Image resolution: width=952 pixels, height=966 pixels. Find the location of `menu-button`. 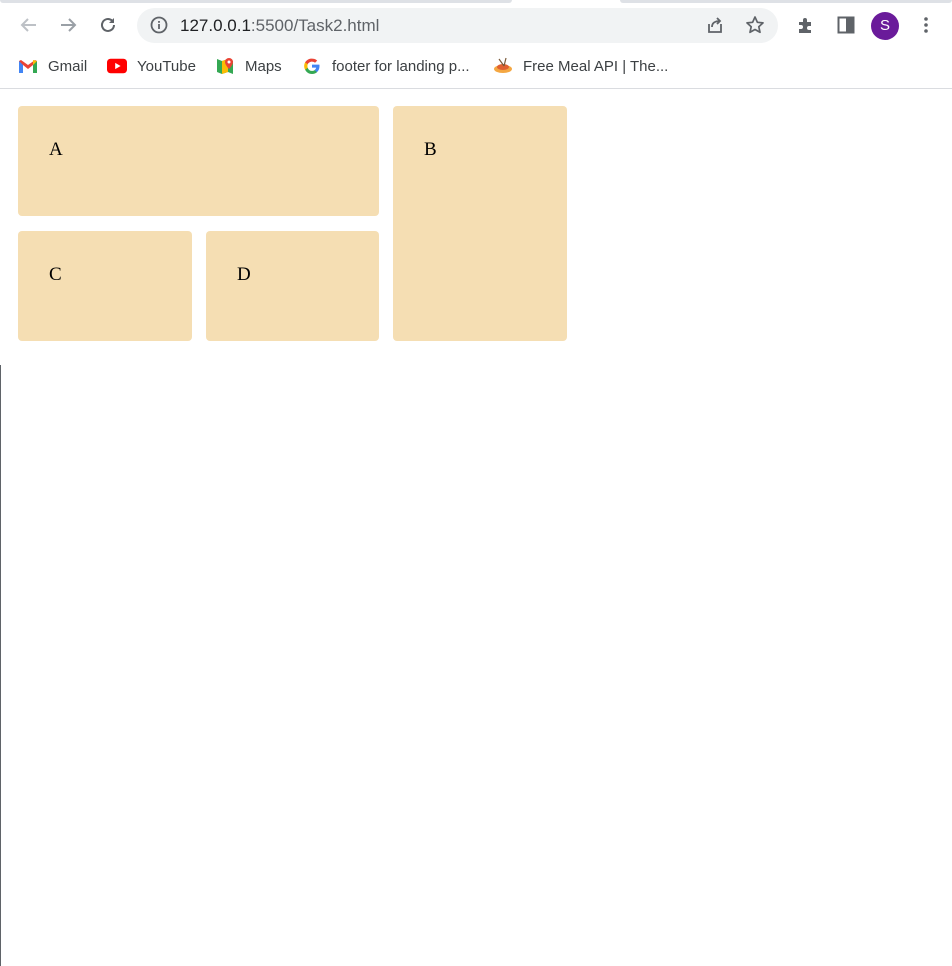

menu-button is located at coordinates (926, 25).